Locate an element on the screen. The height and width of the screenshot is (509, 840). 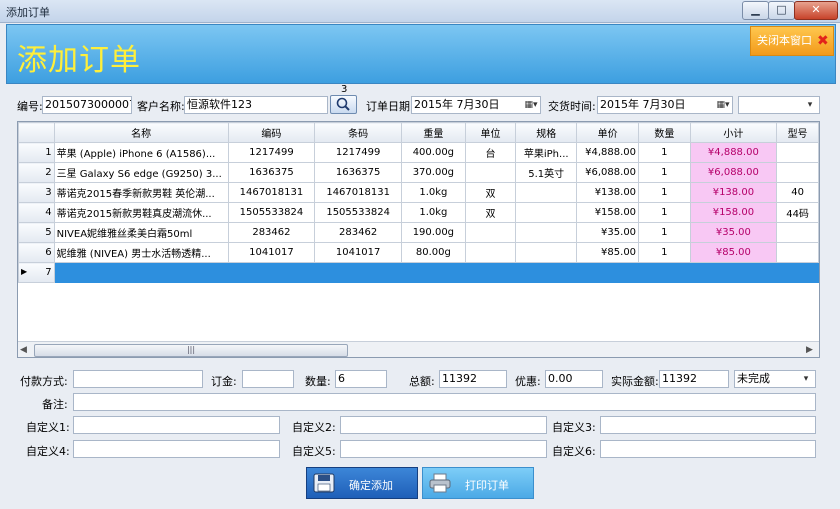
close-window-button: 关闭本窗口 ✖ is located at coordinates (792, 41).